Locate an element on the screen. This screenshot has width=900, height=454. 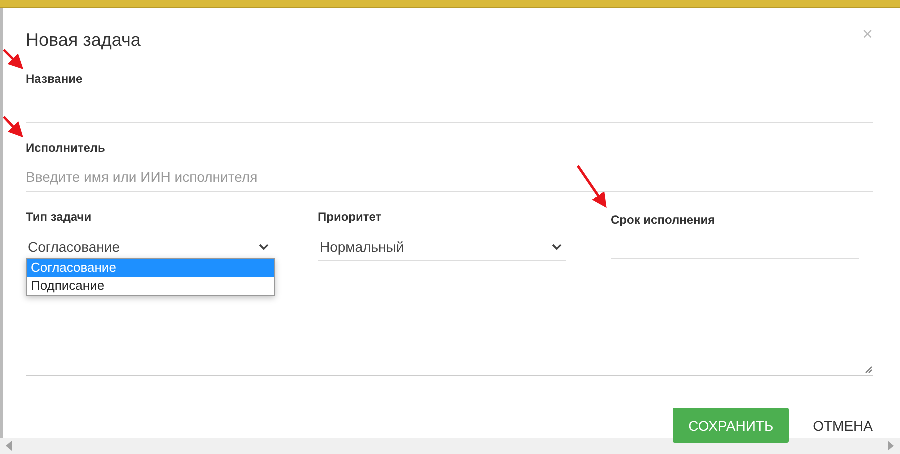
scroll-right-icon is located at coordinates (891, 446).